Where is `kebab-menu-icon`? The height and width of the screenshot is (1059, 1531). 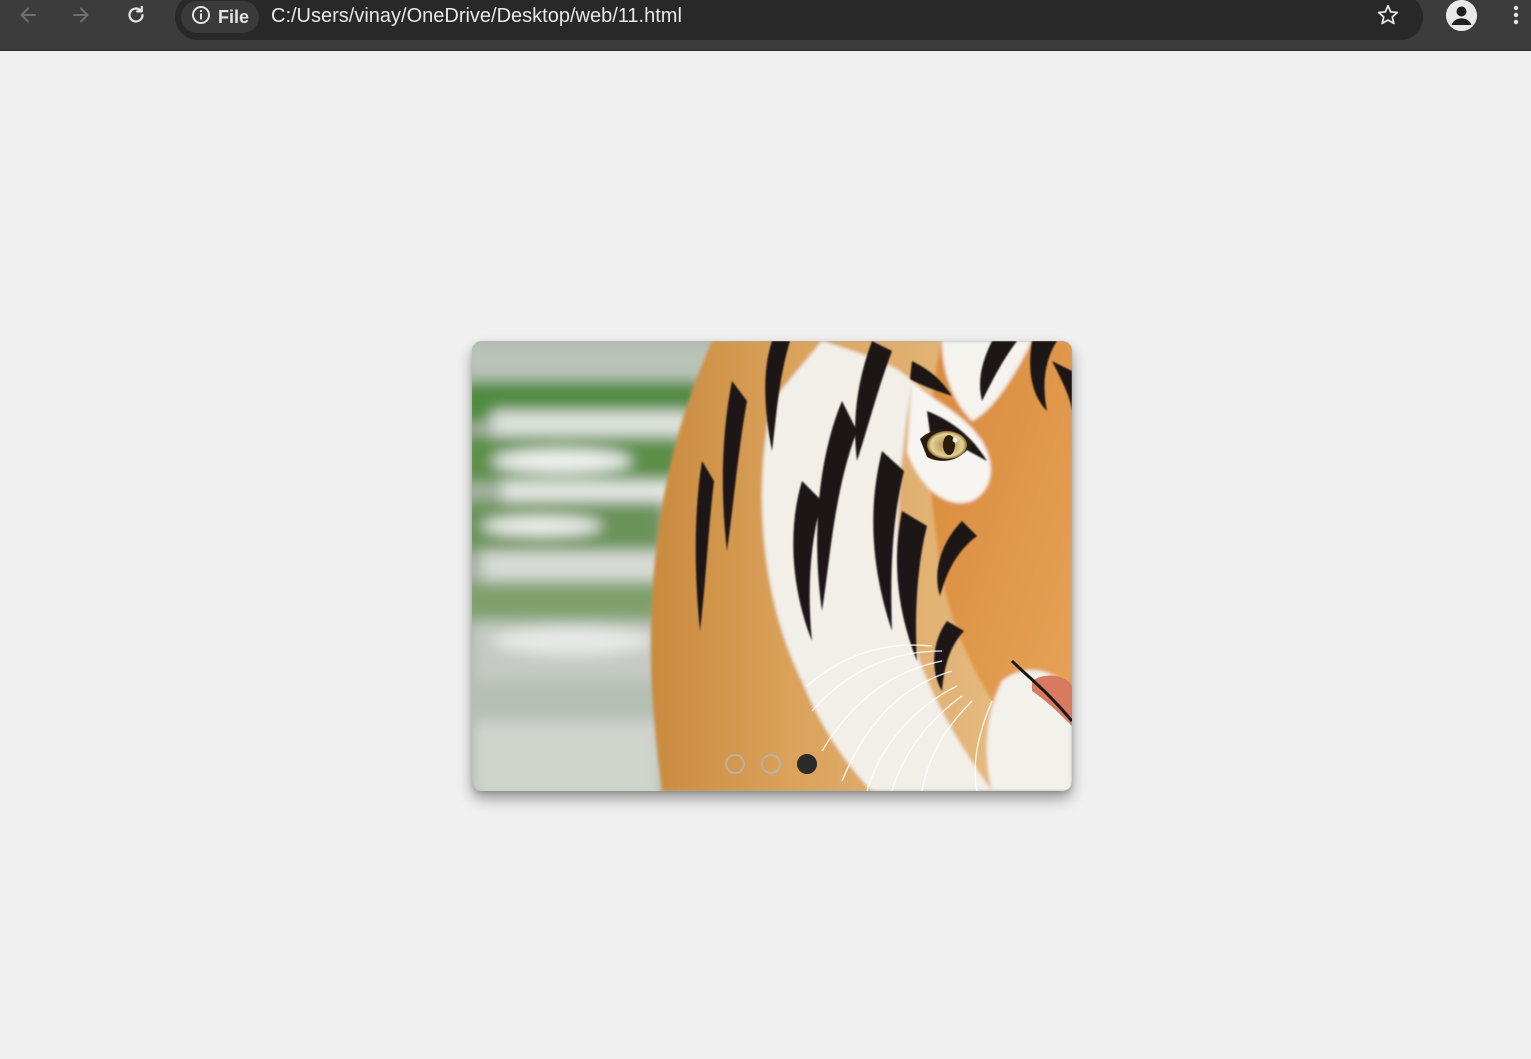
kebab-menu-icon is located at coordinates (1516, 19).